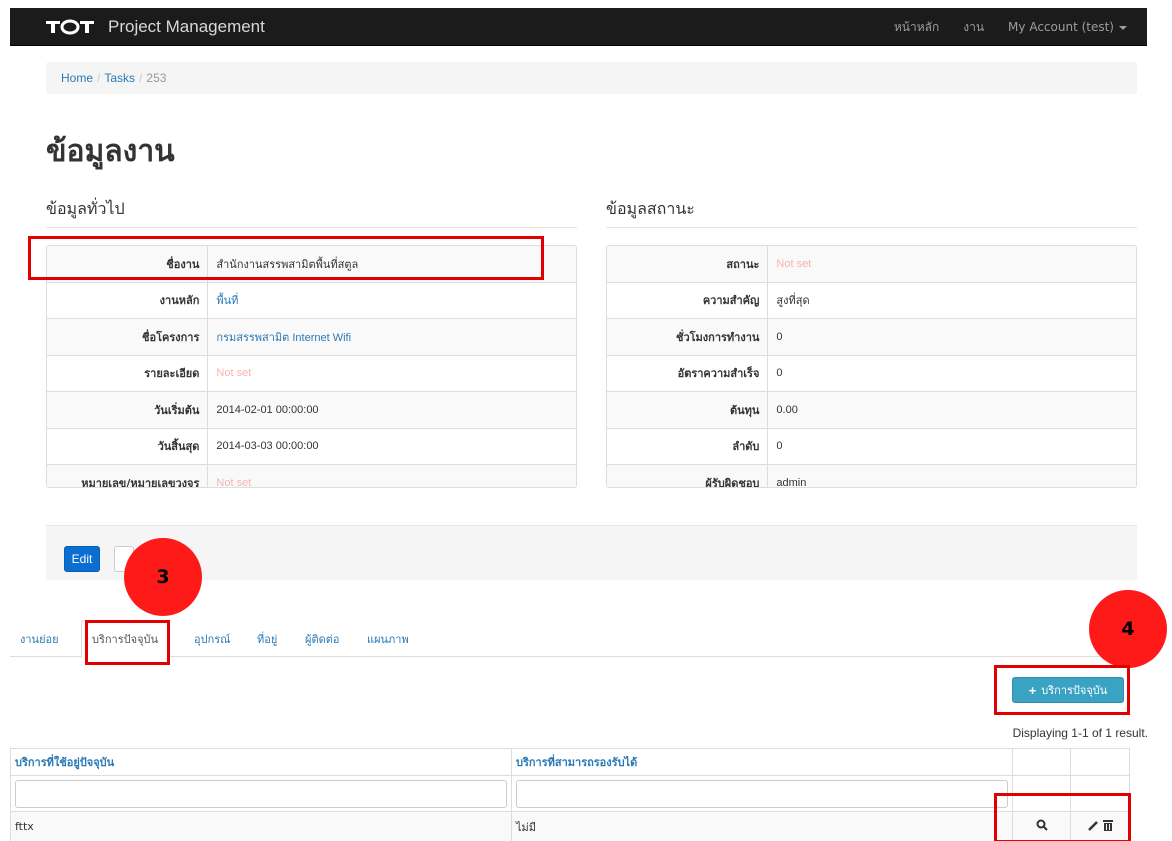 The image size is (1172, 841). Describe the element at coordinates (140, 482) in the screenshot. I see `detail-label: หมายเลข/หมายเลขวงจร` at that location.